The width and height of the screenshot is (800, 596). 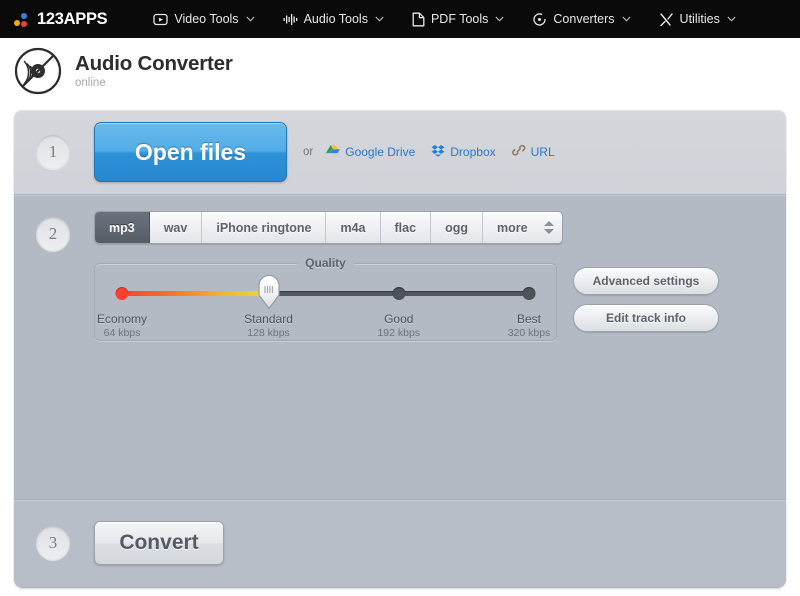 I want to click on format-tab-iphone-ringtone: iPhone ringtone, so click(x=264, y=227).